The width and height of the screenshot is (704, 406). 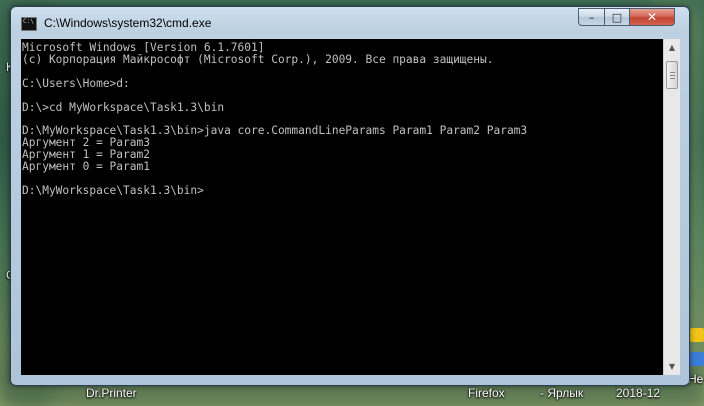 What do you see at coordinates (128, 23) in the screenshot?
I see `window-title: C:\Windows\system32\cmd.exe` at bounding box center [128, 23].